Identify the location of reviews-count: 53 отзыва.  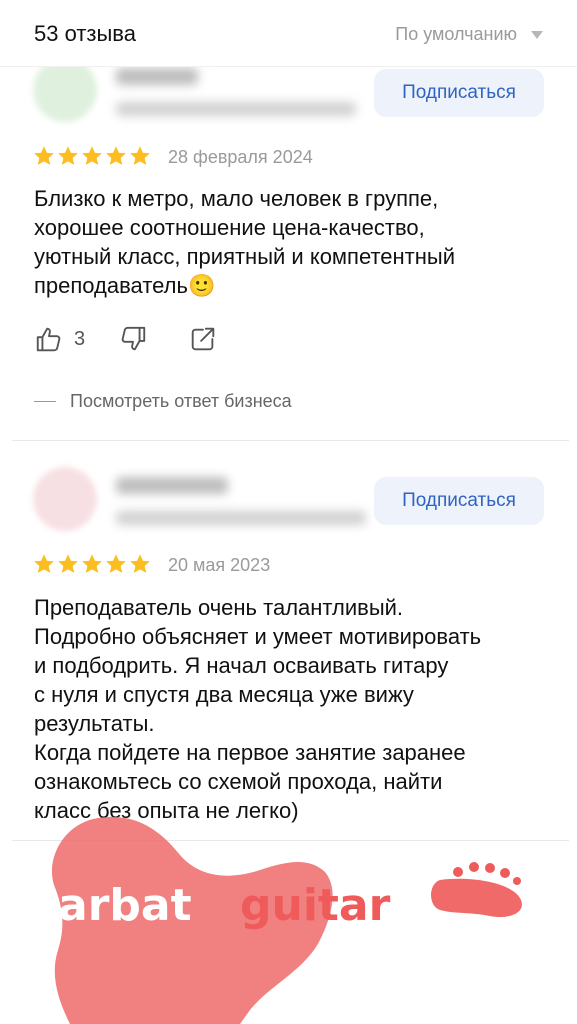
(85, 33).